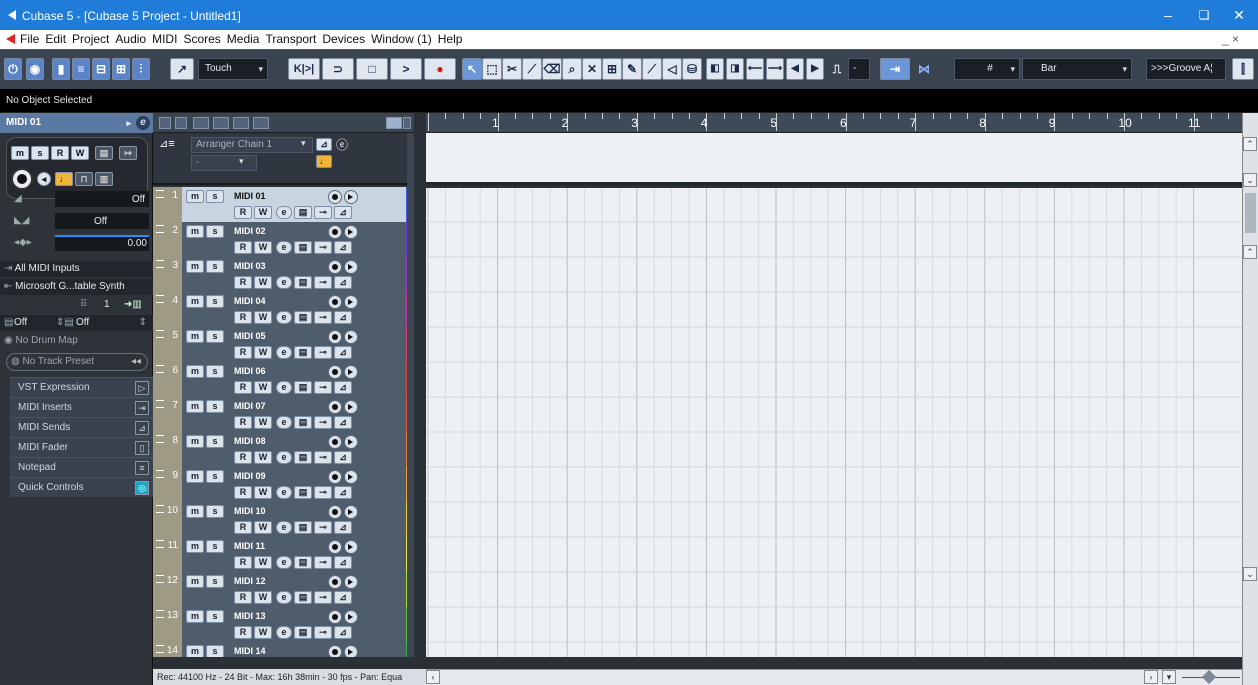  I want to click on menu-item-edit: Edit, so click(55, 39).